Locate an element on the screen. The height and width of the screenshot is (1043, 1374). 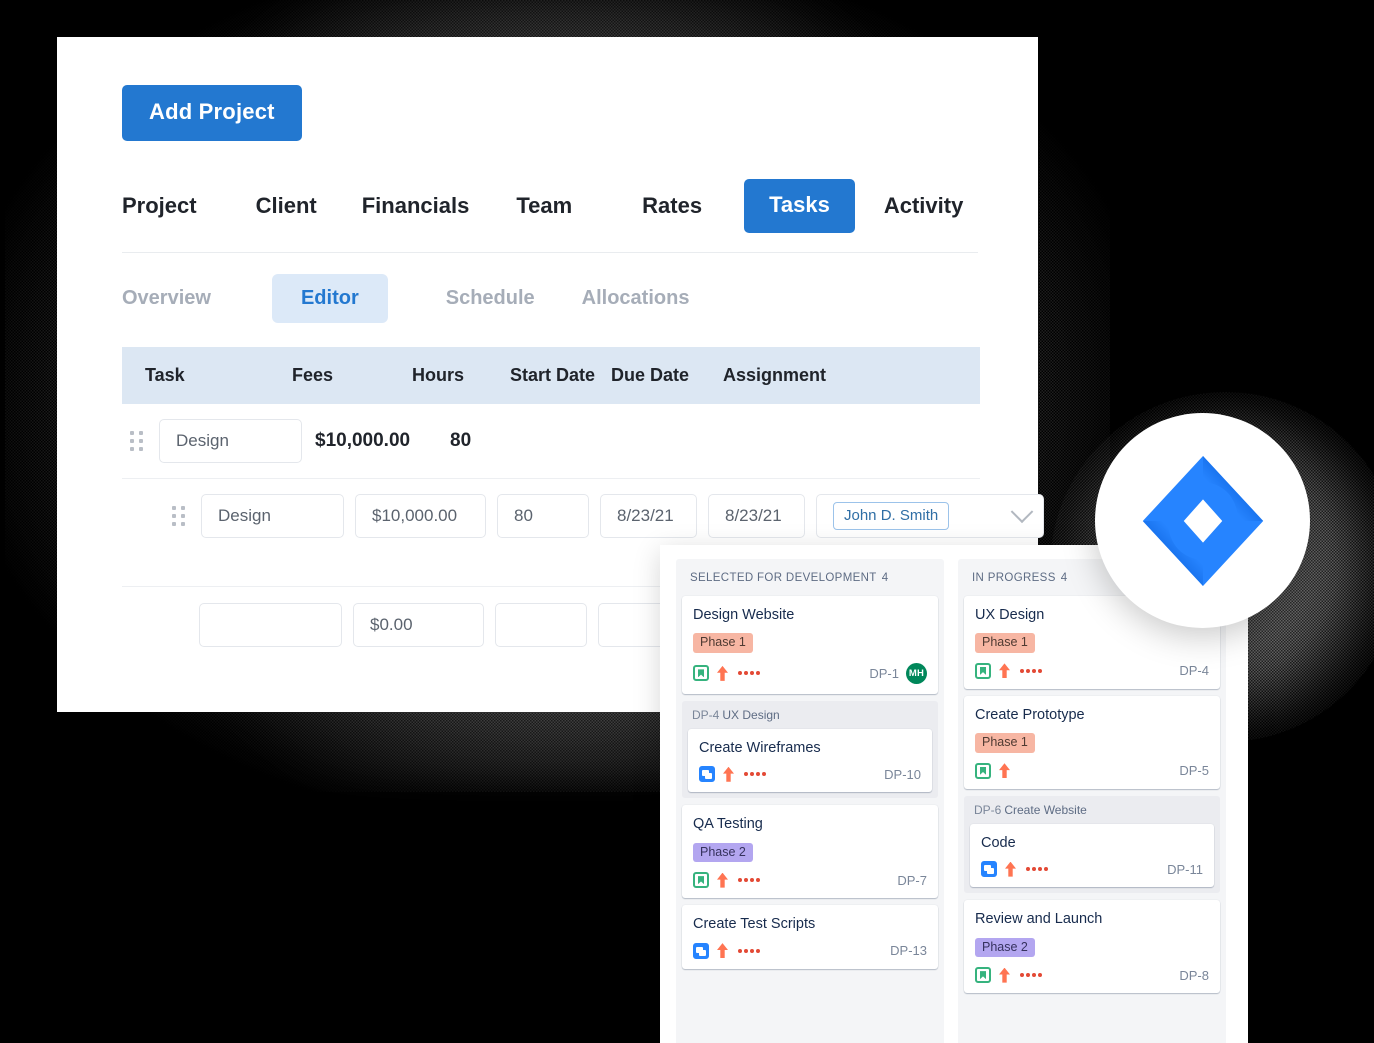
hours-input: 80 is located at coordinates (543, 515).